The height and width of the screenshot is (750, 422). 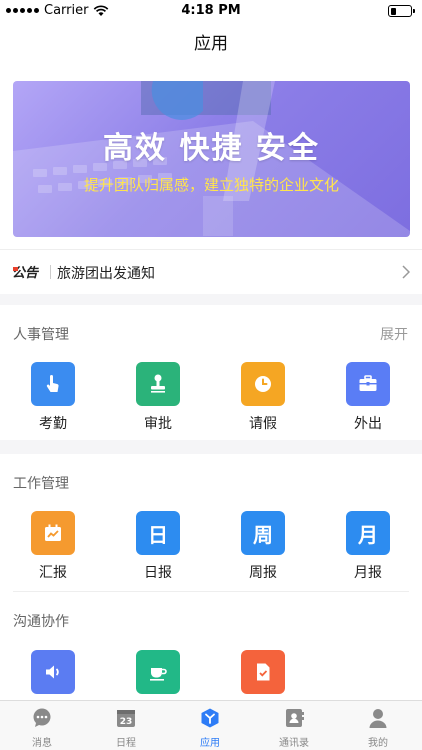 I want to click on status-bar: Carrier 4:18 PM, so click(x=211, y=11).